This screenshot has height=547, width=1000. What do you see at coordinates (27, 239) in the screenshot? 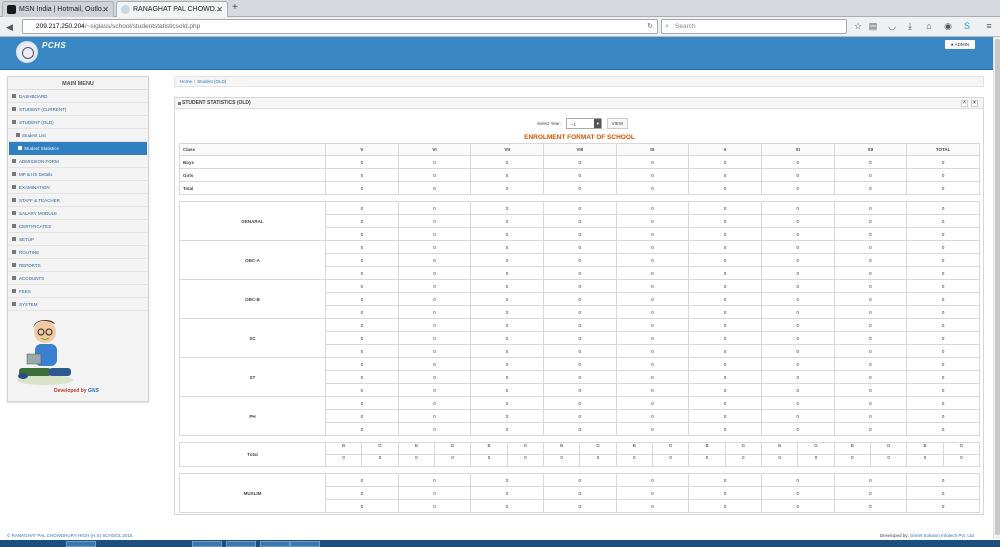
I see `sidebar-item-label: SETUP` at bounding box center [27, 239].